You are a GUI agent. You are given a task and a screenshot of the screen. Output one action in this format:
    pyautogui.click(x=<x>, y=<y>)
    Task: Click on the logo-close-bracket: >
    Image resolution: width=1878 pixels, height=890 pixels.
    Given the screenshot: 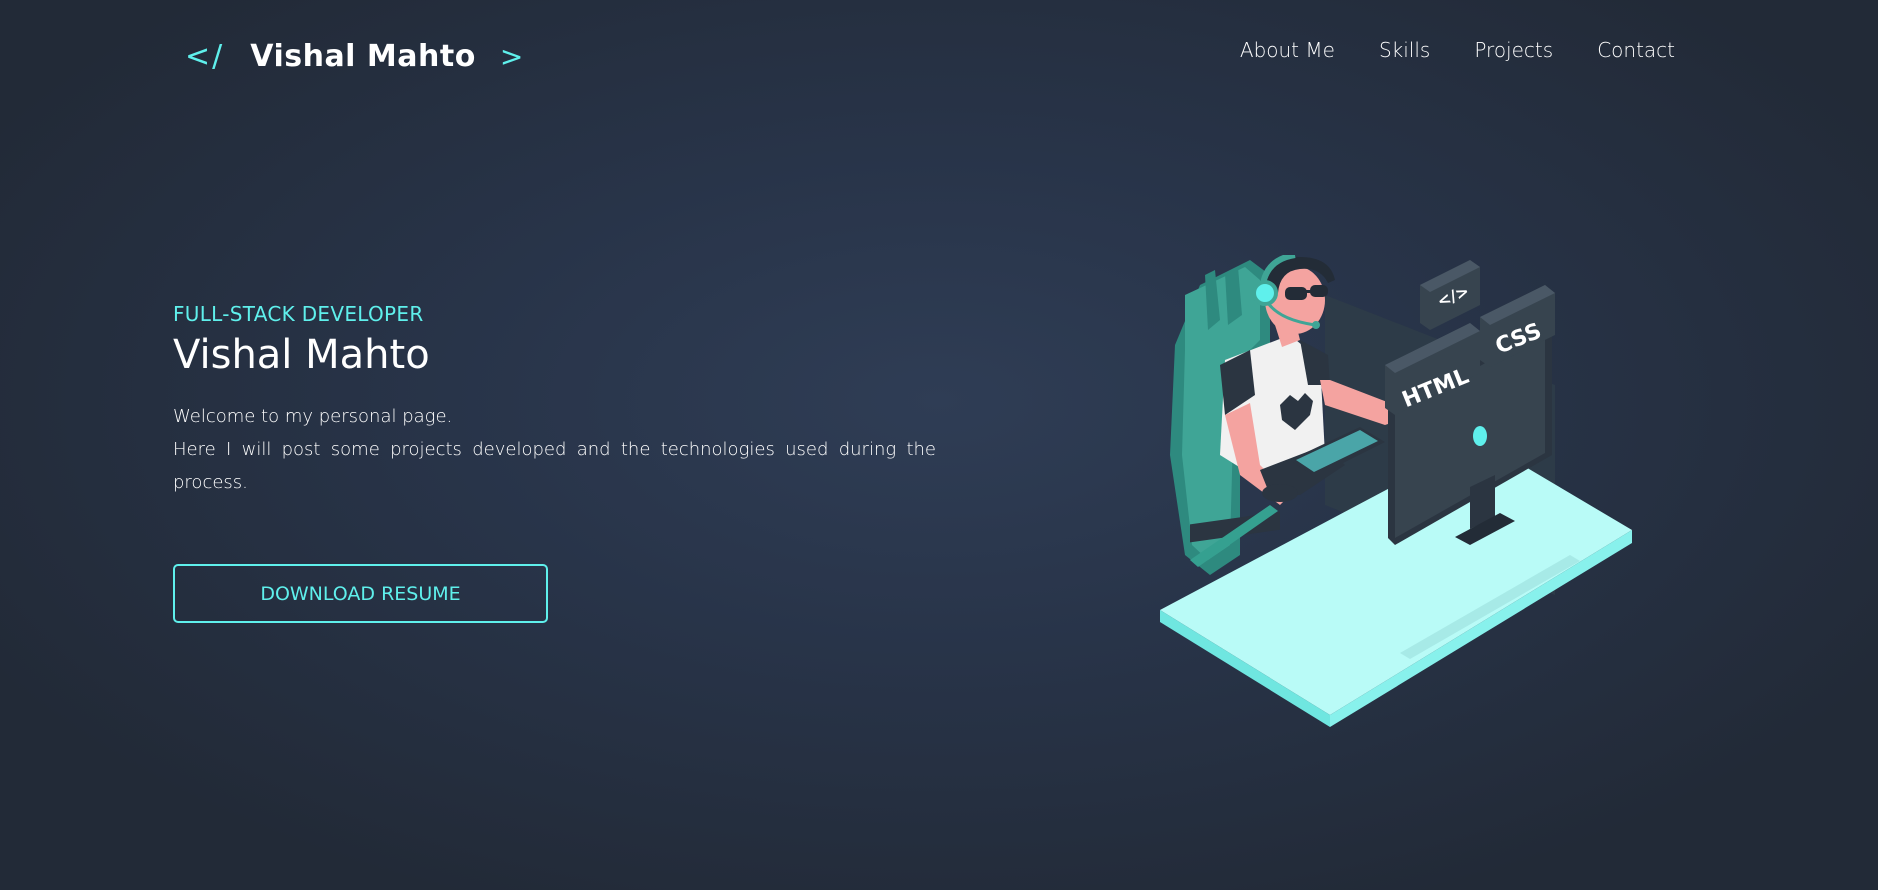 What is the action you would take?
    pyautogui.click(x=511, y=56)
    